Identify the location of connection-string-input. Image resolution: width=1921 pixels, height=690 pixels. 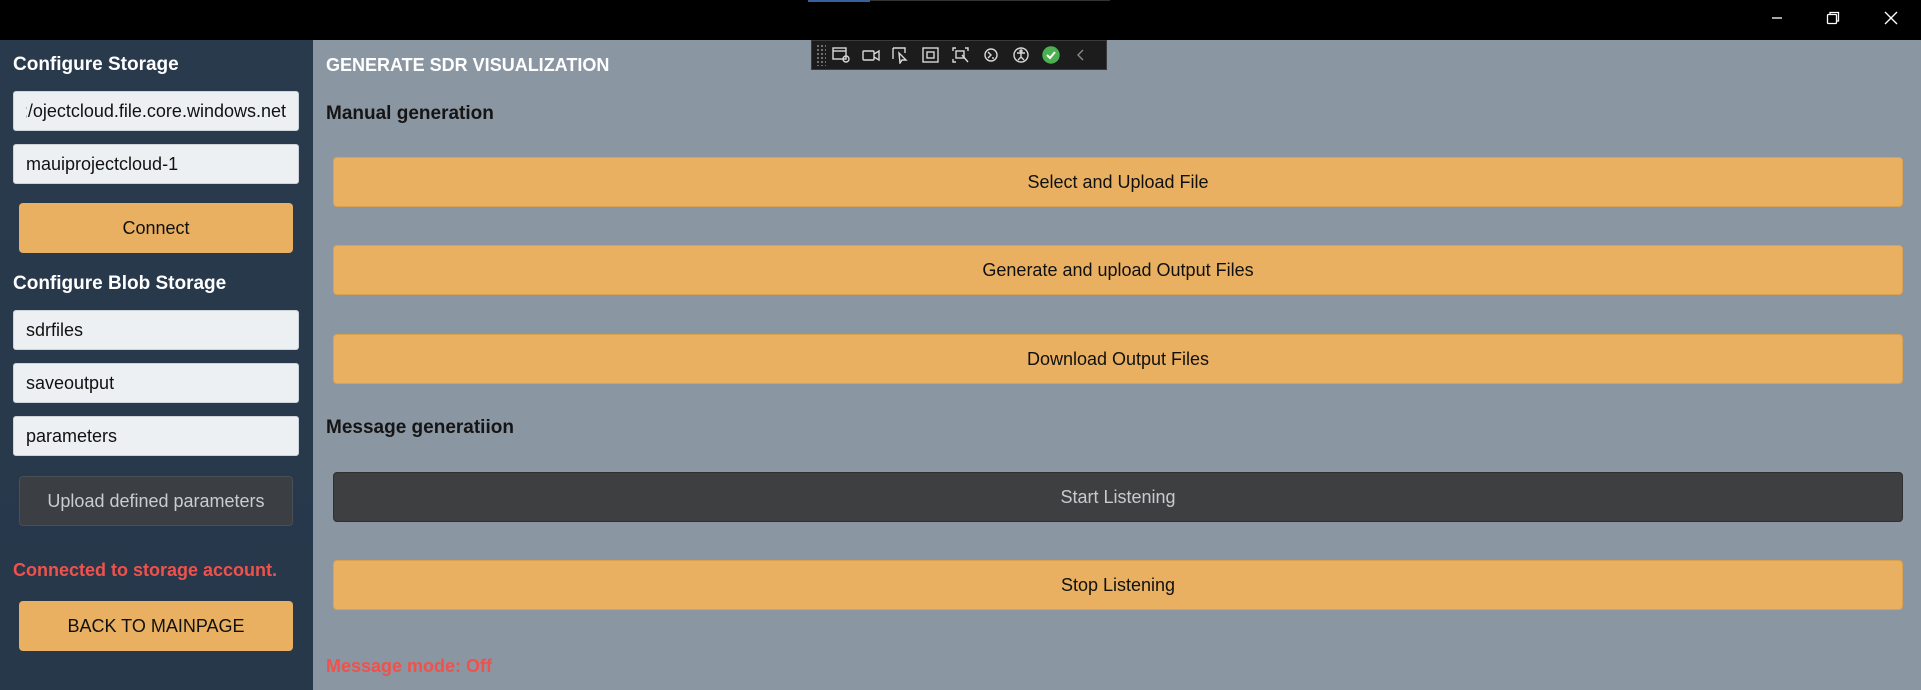
(156, 111).